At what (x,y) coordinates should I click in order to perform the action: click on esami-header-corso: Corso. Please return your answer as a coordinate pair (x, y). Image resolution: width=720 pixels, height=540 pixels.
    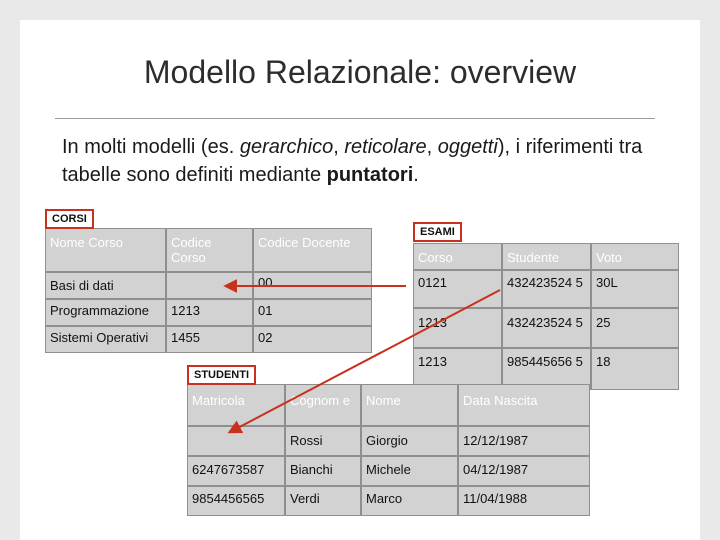
    Looking at the image, I should click on (457, 256).